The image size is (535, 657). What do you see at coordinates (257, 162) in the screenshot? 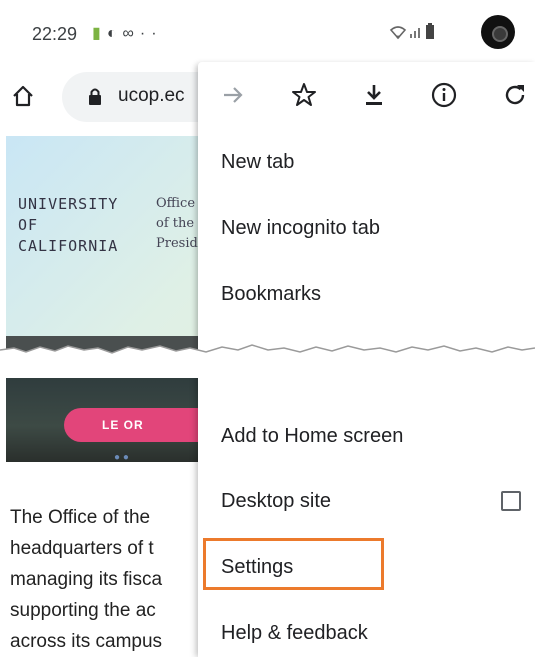
I see `menu-item-new-tab: New tab` at bounding box center [257, 162].